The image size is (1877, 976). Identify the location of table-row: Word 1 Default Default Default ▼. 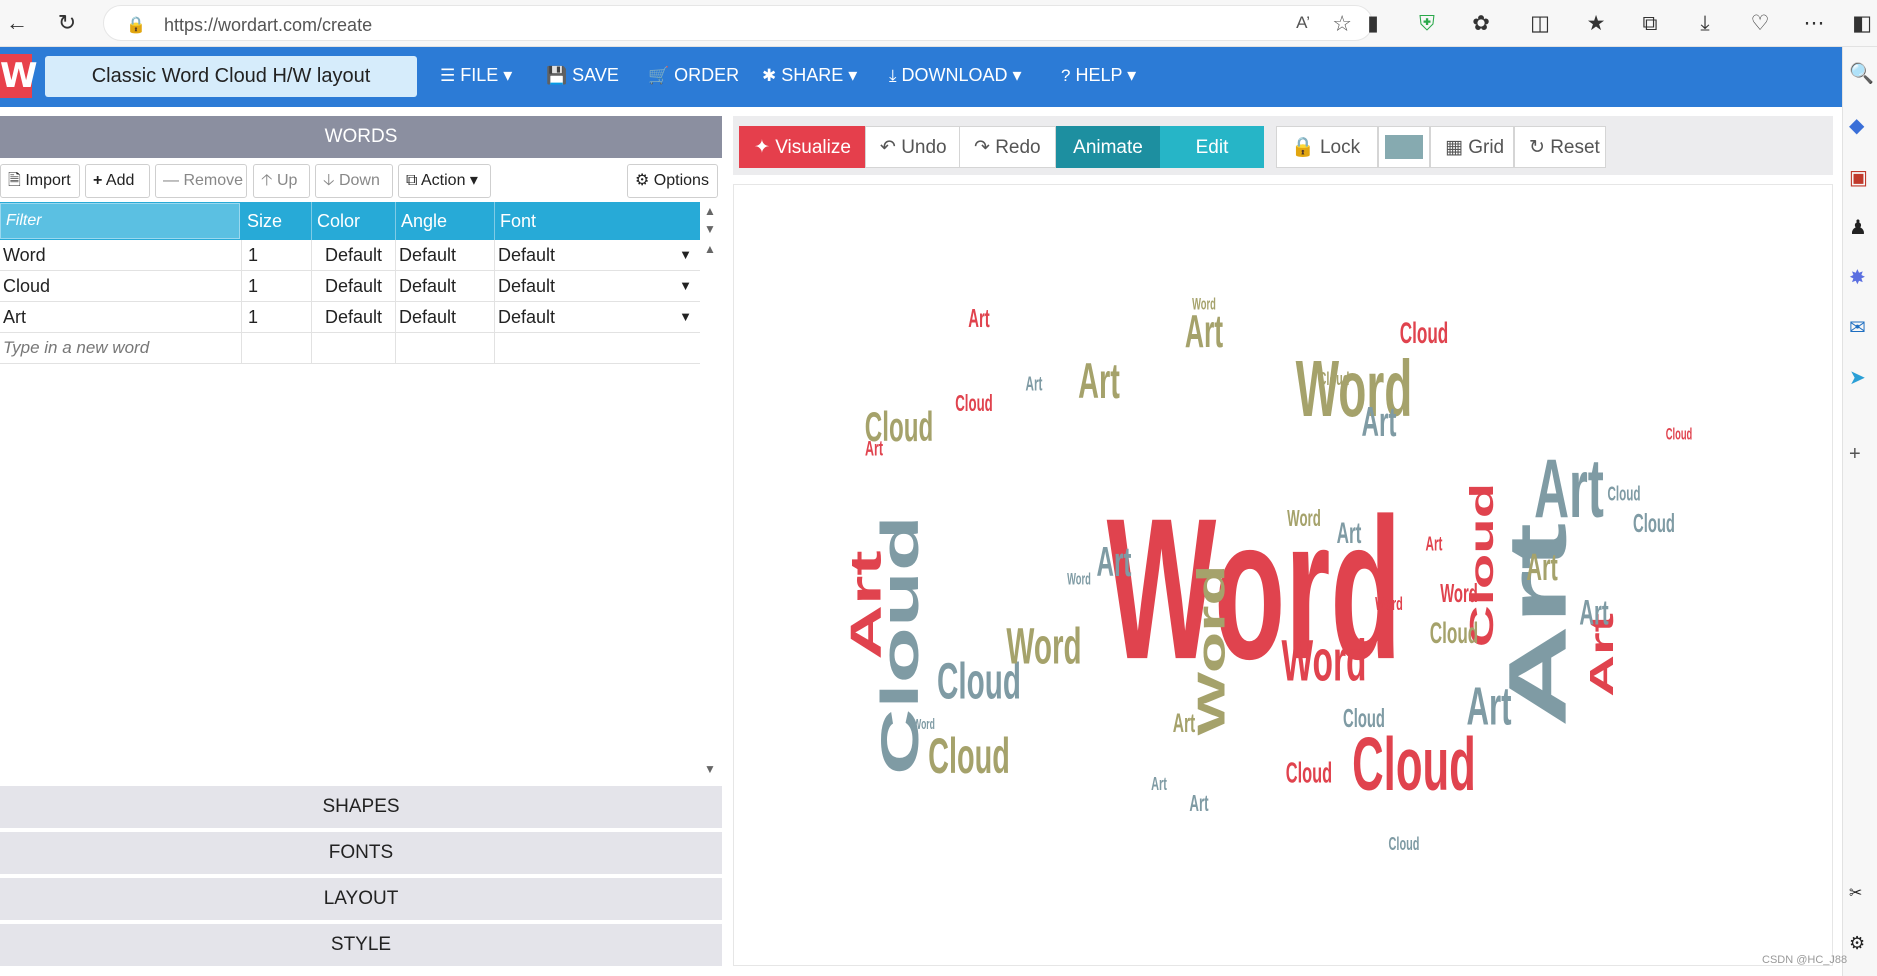
(350, 255).